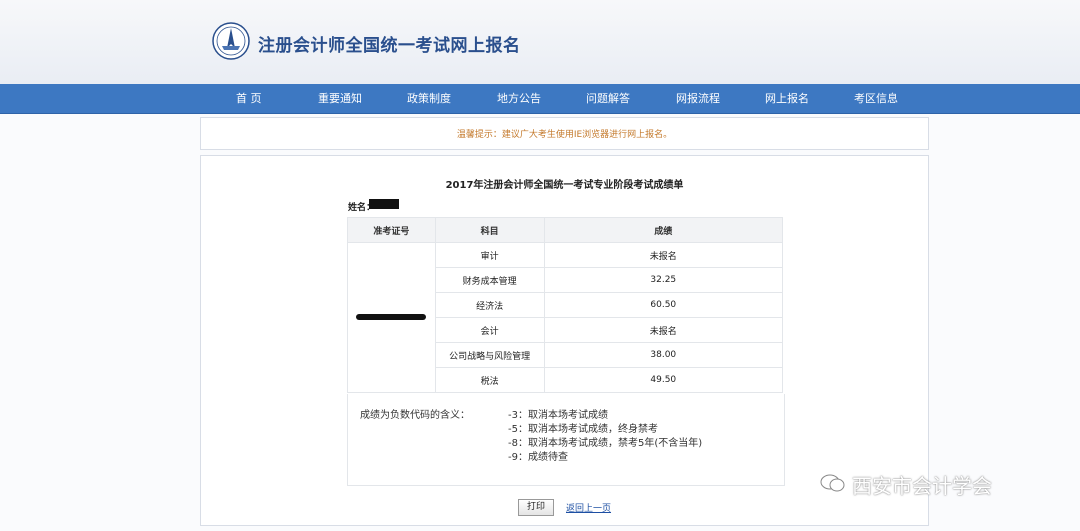  Describe the element at coordinates (588, 507) in the screenshot. I see `back-link: 返回上一页` at that location.